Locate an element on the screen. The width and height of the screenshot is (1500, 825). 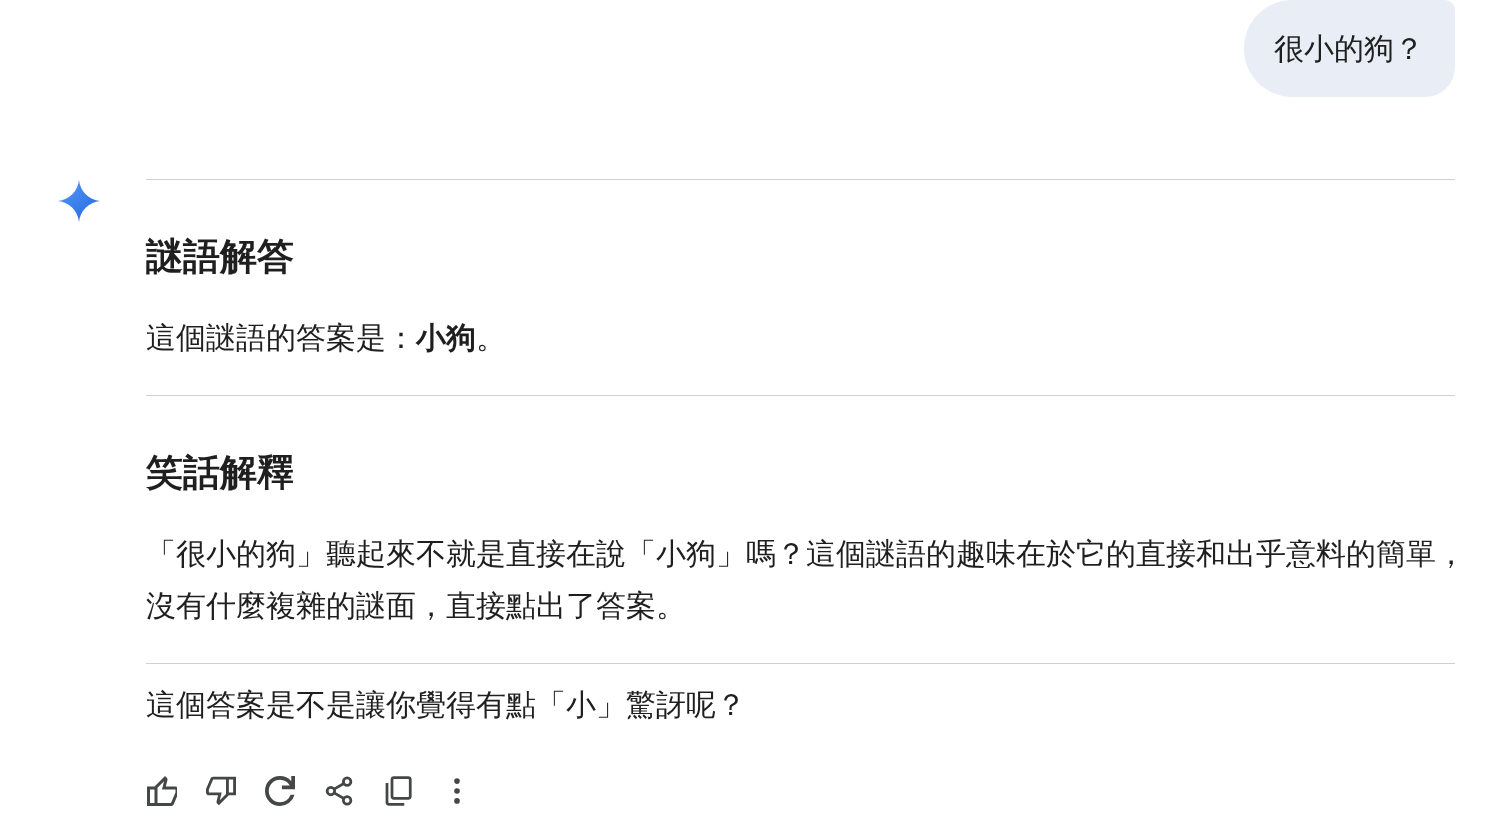
section-heading: 謎語解答 is located at coordinates (220, 257).